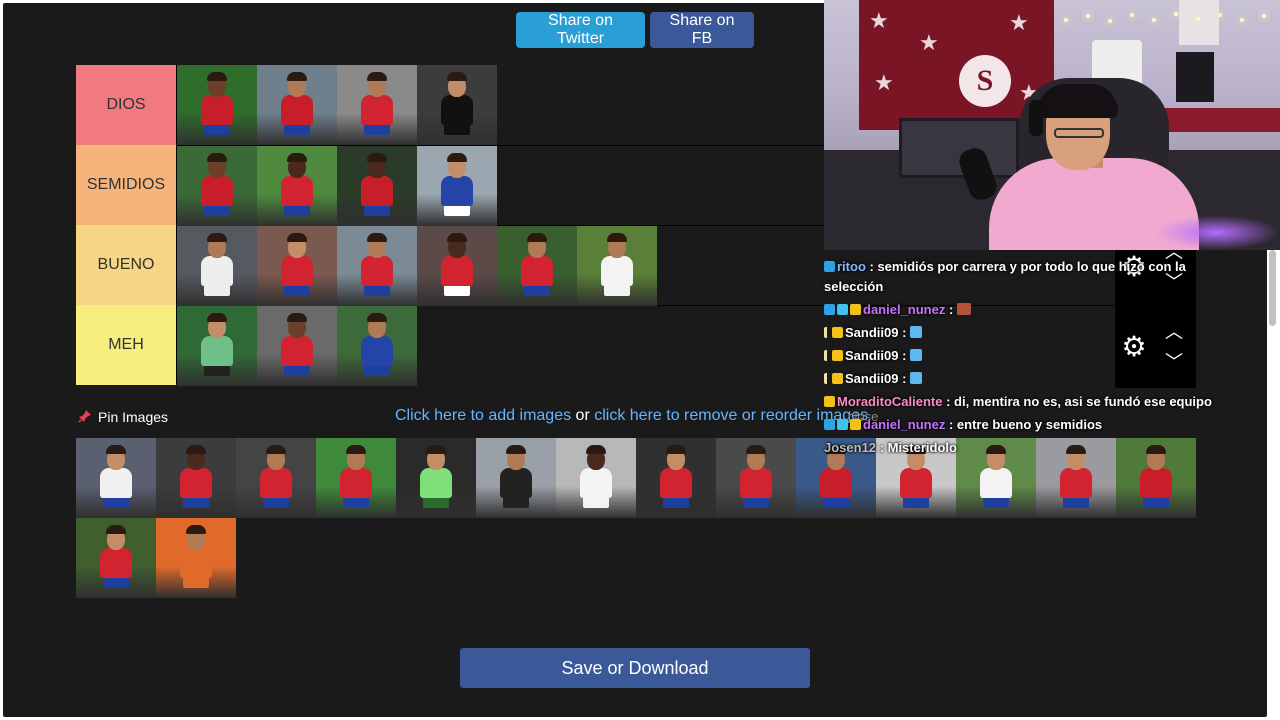 The image size is (1280, 720). I want to click on share-twitter-button: Share on Twitter, so click(580, 30).